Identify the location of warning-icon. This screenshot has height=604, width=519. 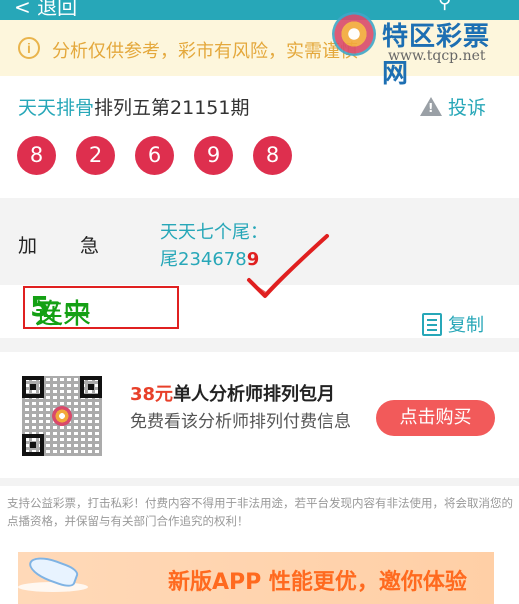
(431, 106).